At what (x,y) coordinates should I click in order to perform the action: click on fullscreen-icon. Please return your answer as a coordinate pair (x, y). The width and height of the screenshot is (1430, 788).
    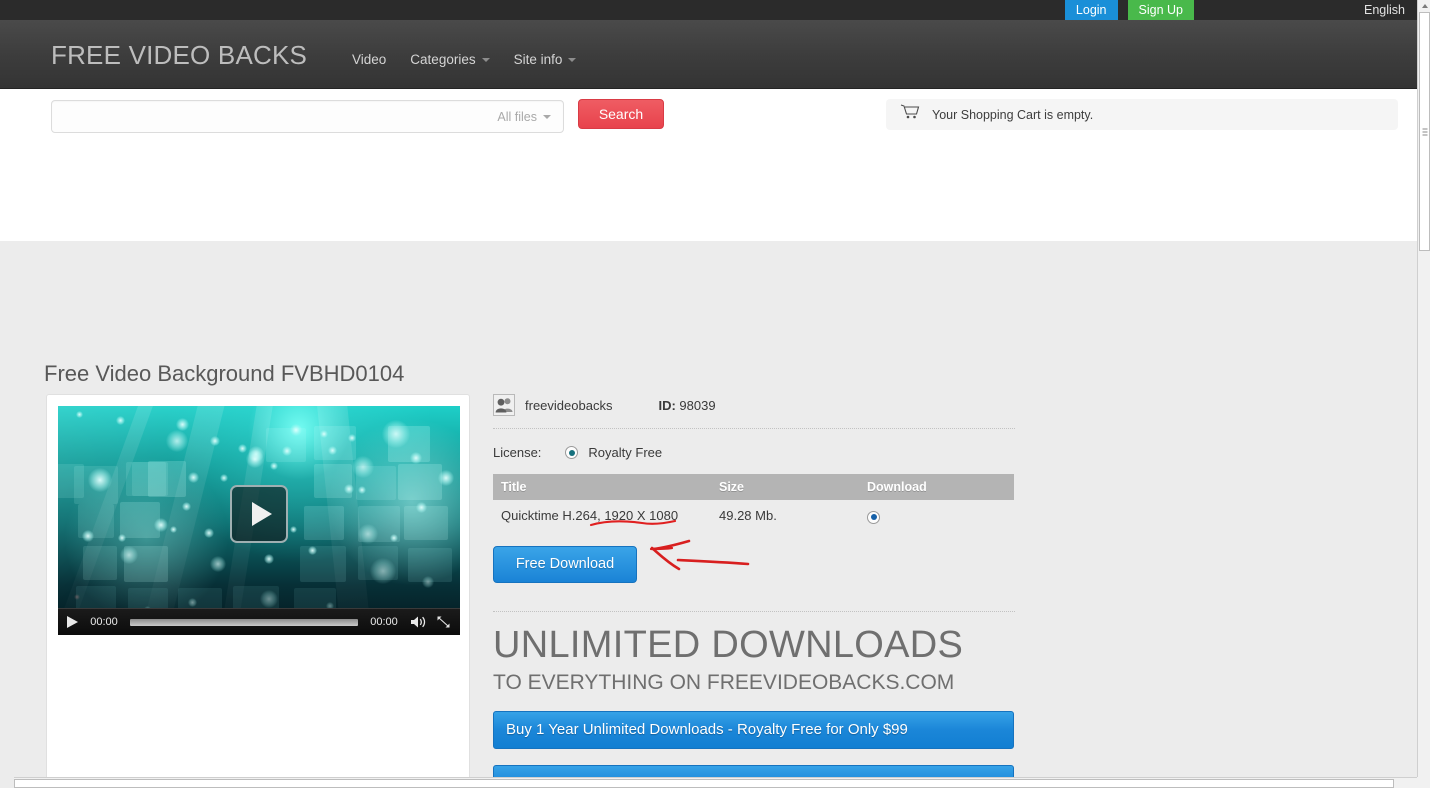
    Looking at the image, I should click on (443, 622).